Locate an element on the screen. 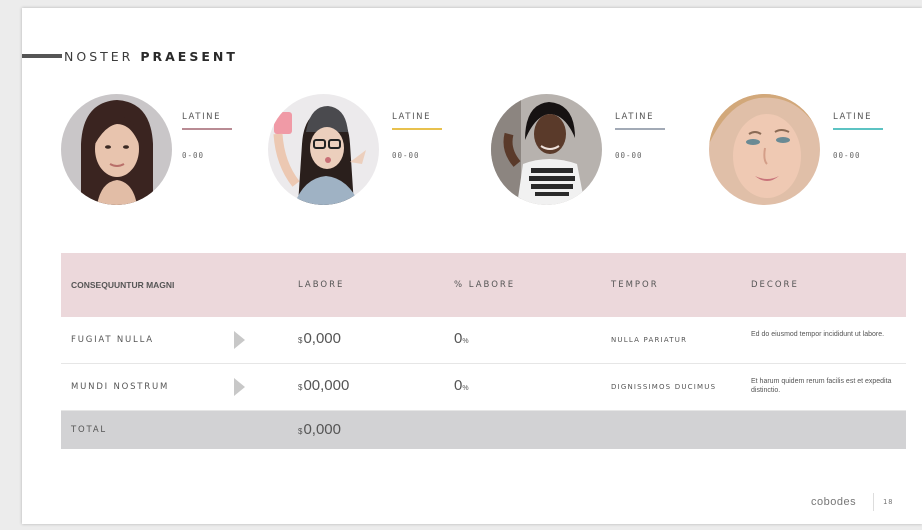  person-value: 0-00 is located at coordinates (193, 155).